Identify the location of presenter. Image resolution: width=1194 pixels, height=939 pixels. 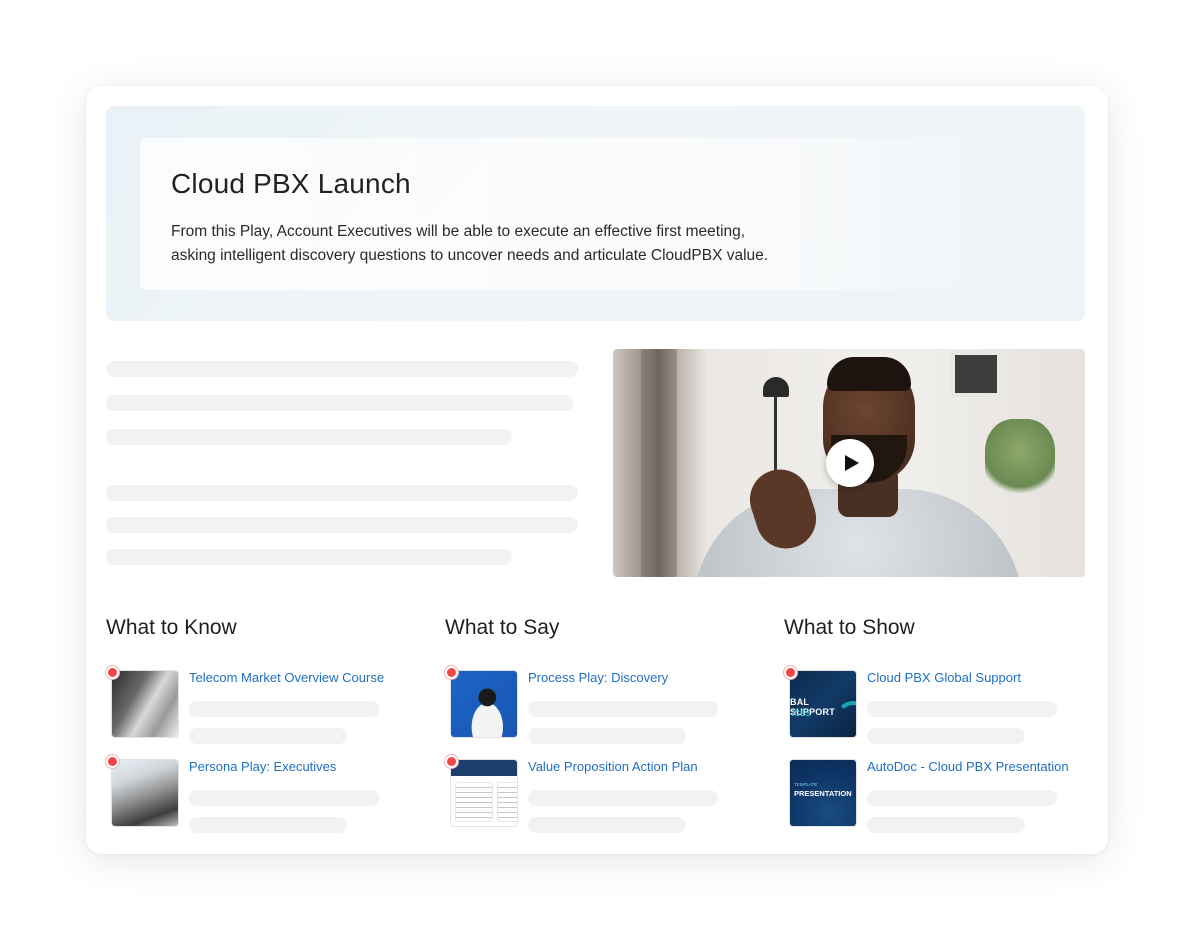
(869, 374).